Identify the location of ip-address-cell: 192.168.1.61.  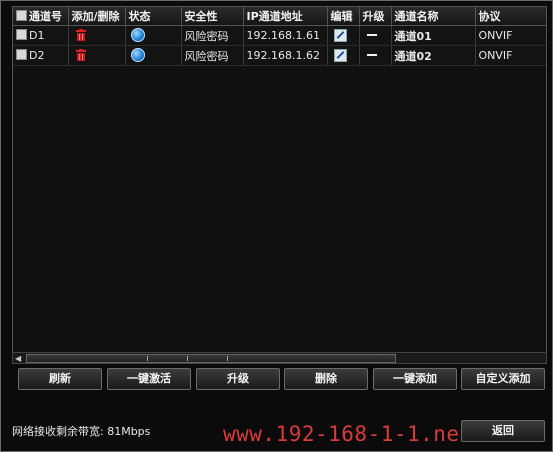
(285, 35).